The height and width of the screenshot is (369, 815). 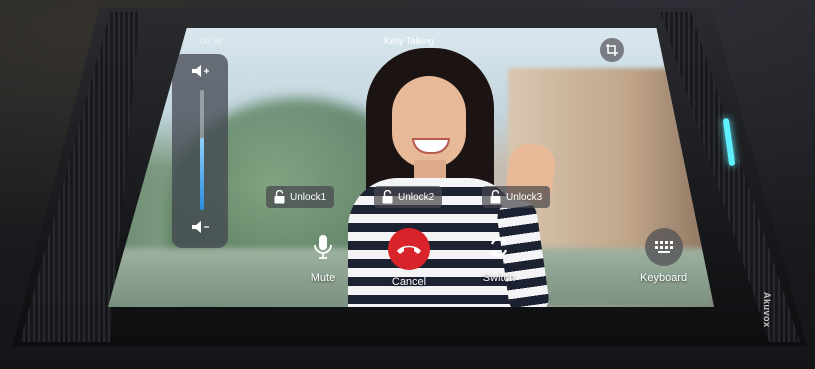 I want to click on switch-camera-icon, so click(x=499, y=247).